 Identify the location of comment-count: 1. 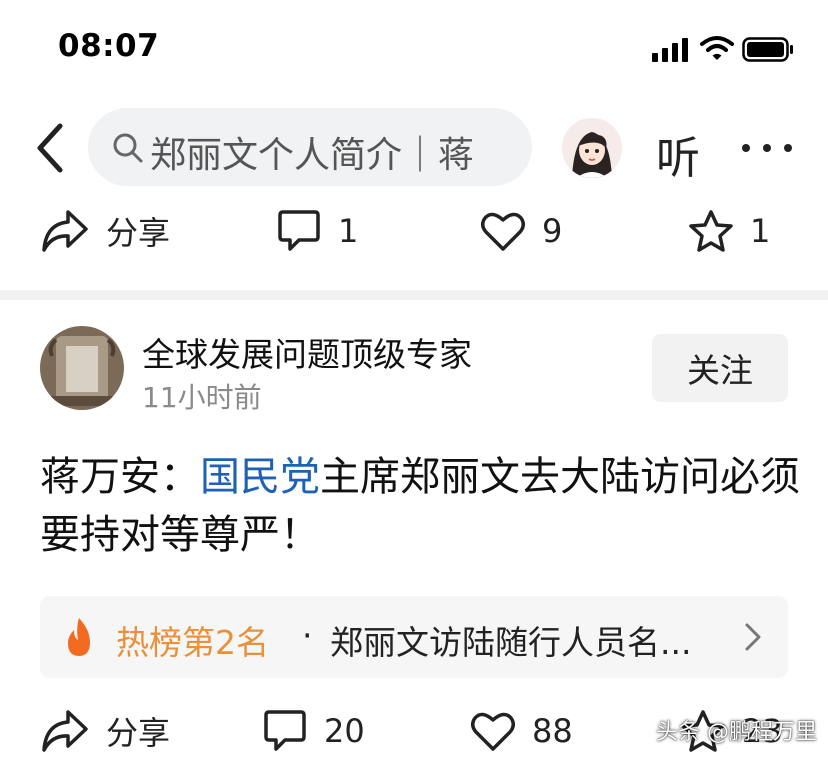
(348, 231).